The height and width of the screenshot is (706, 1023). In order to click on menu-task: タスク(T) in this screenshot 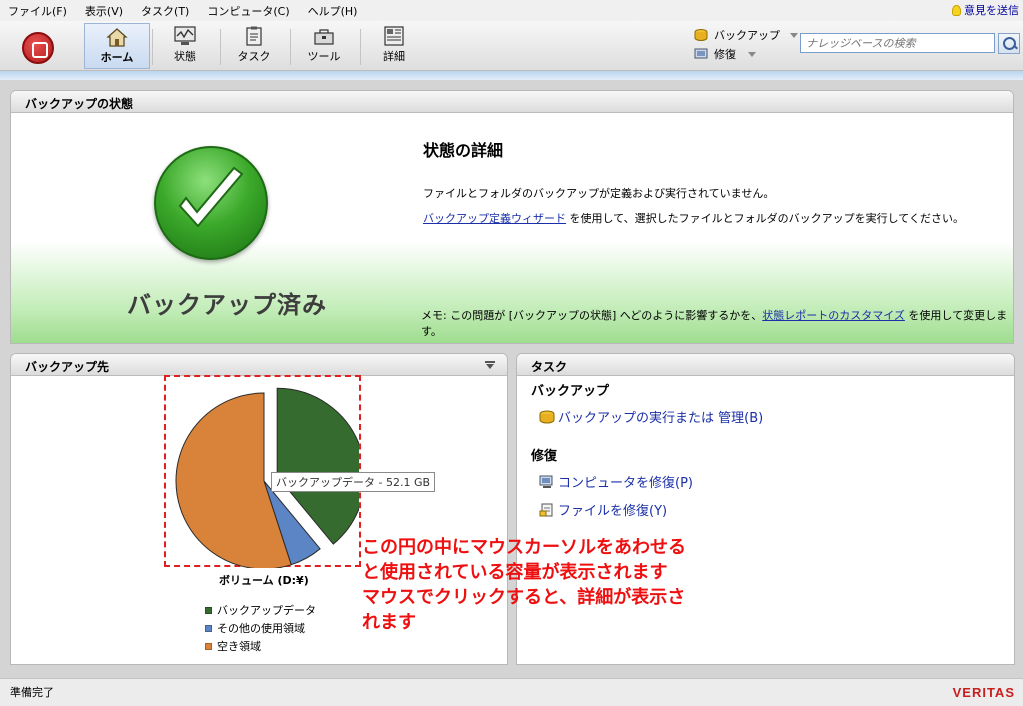, I will do `click(165, 11)`.